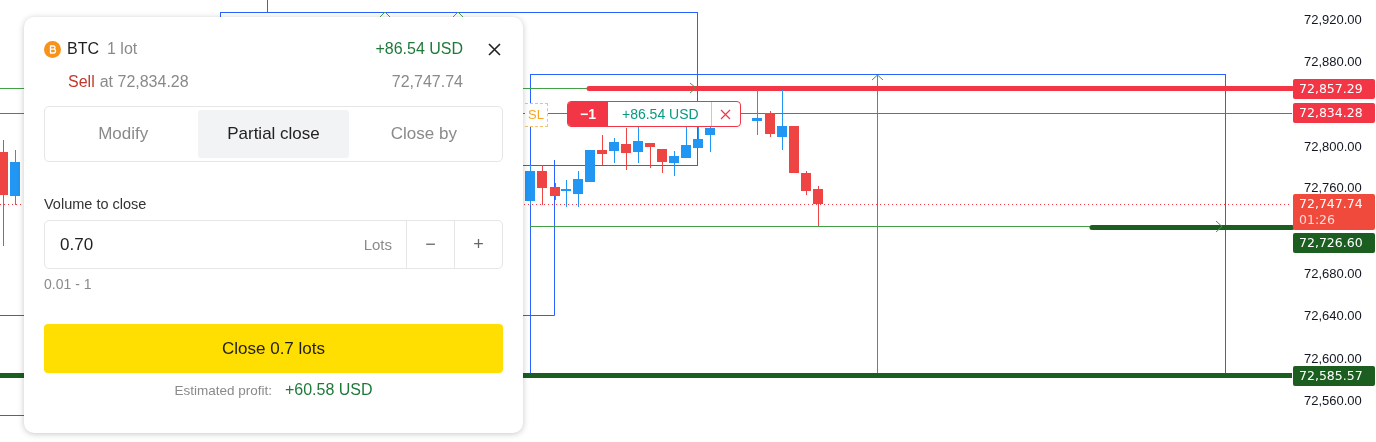 The height and width of the screenshot is (442, 1376). Describe the element at coordinates (1331, 89) in the screenshot. I see `price-value: 72,857.29` at that location.